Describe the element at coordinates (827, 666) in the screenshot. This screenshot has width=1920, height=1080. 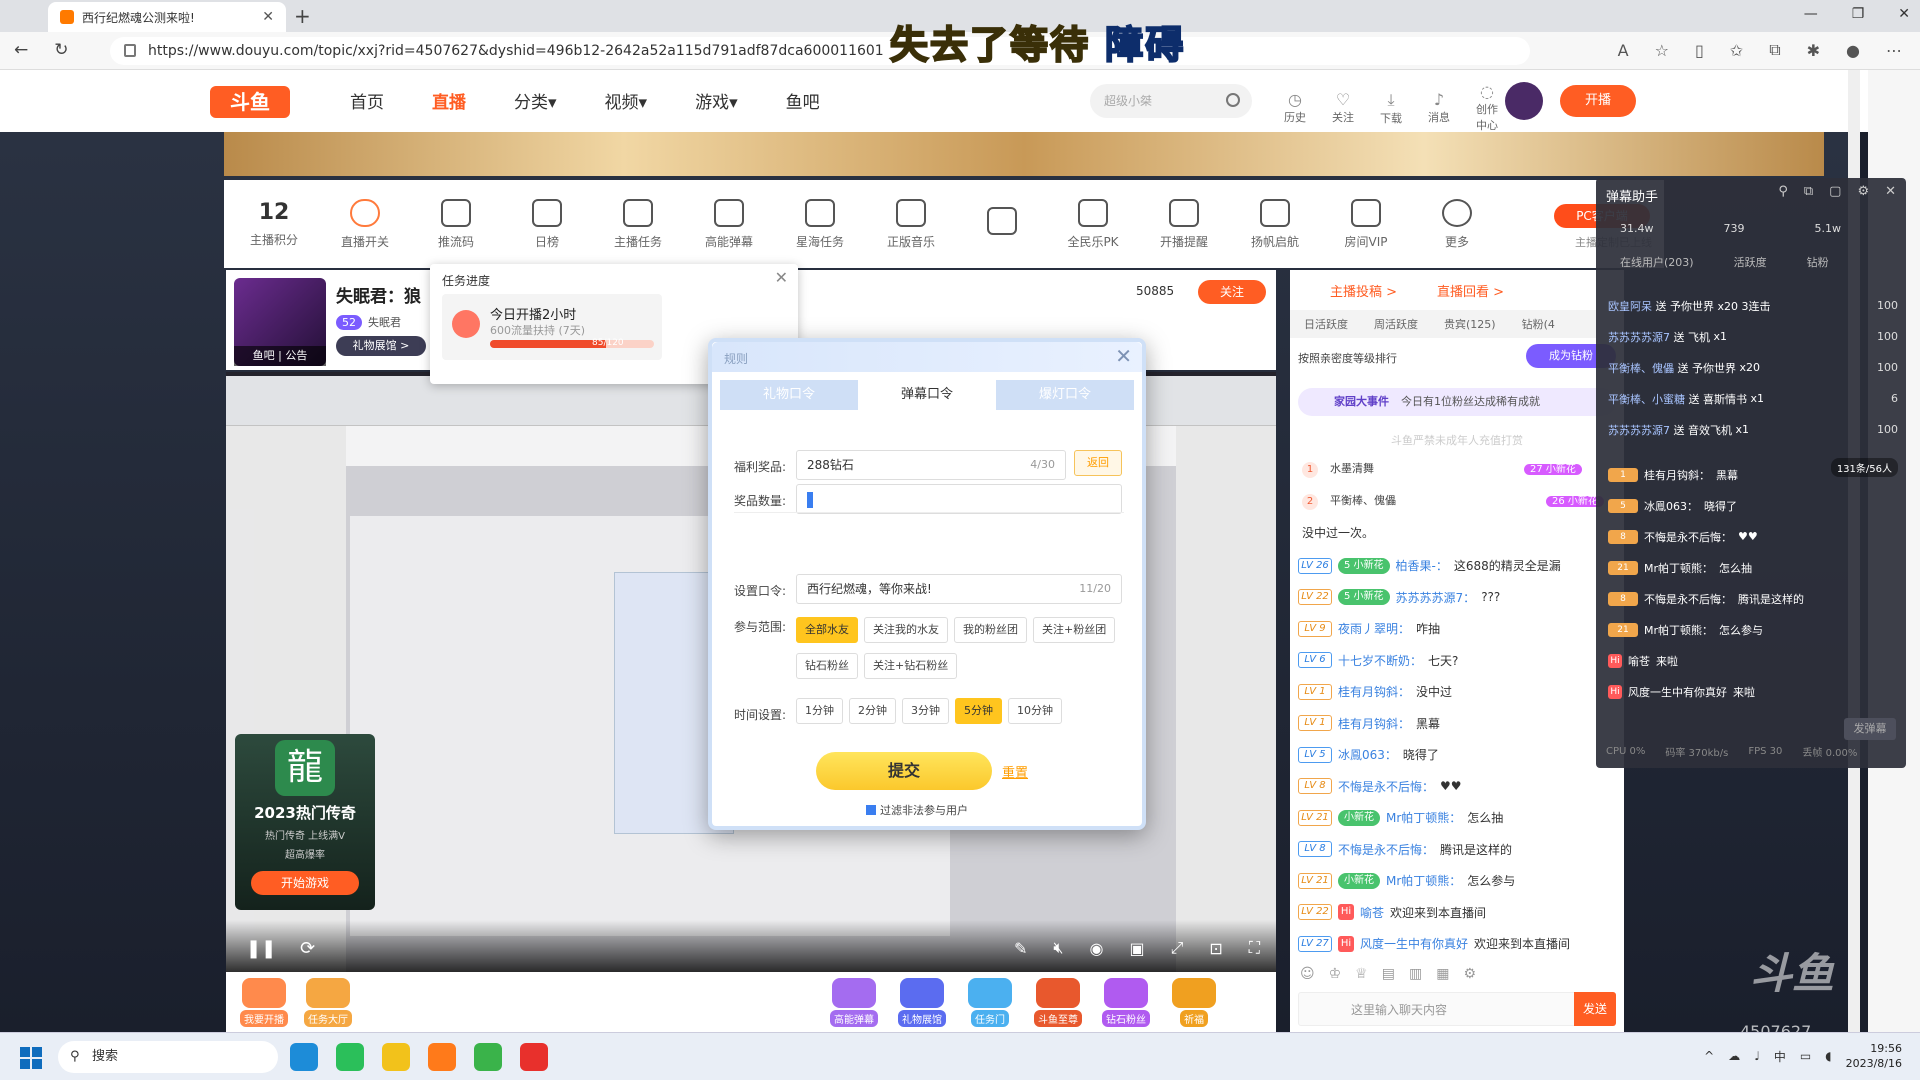
I see `range-diamond: 钻石粉丝` at that location.